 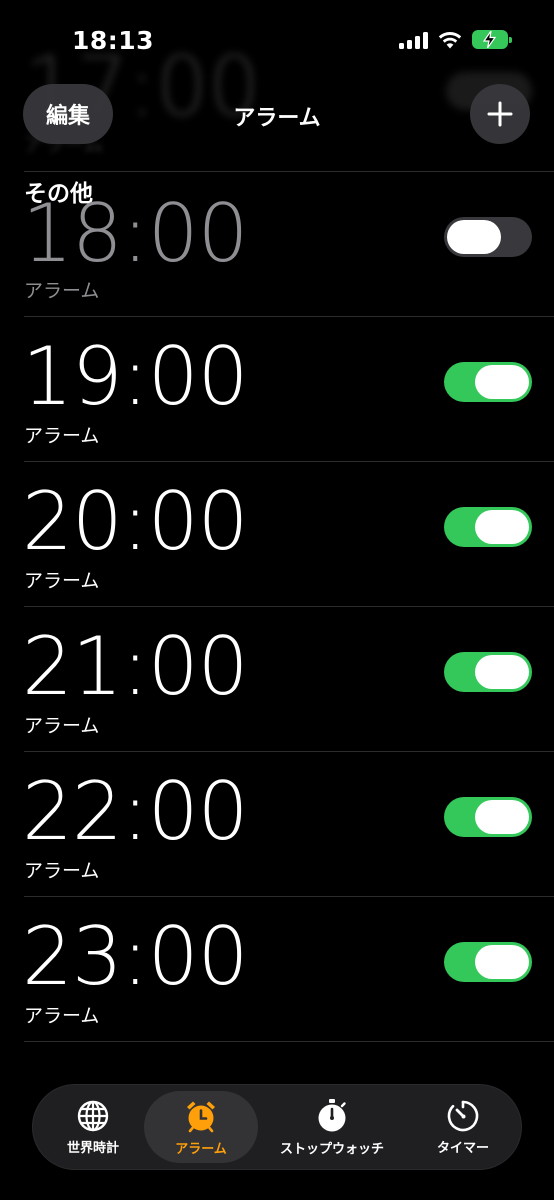 I want to click on alarm-time: 22:00, so click(x=135, y=811).